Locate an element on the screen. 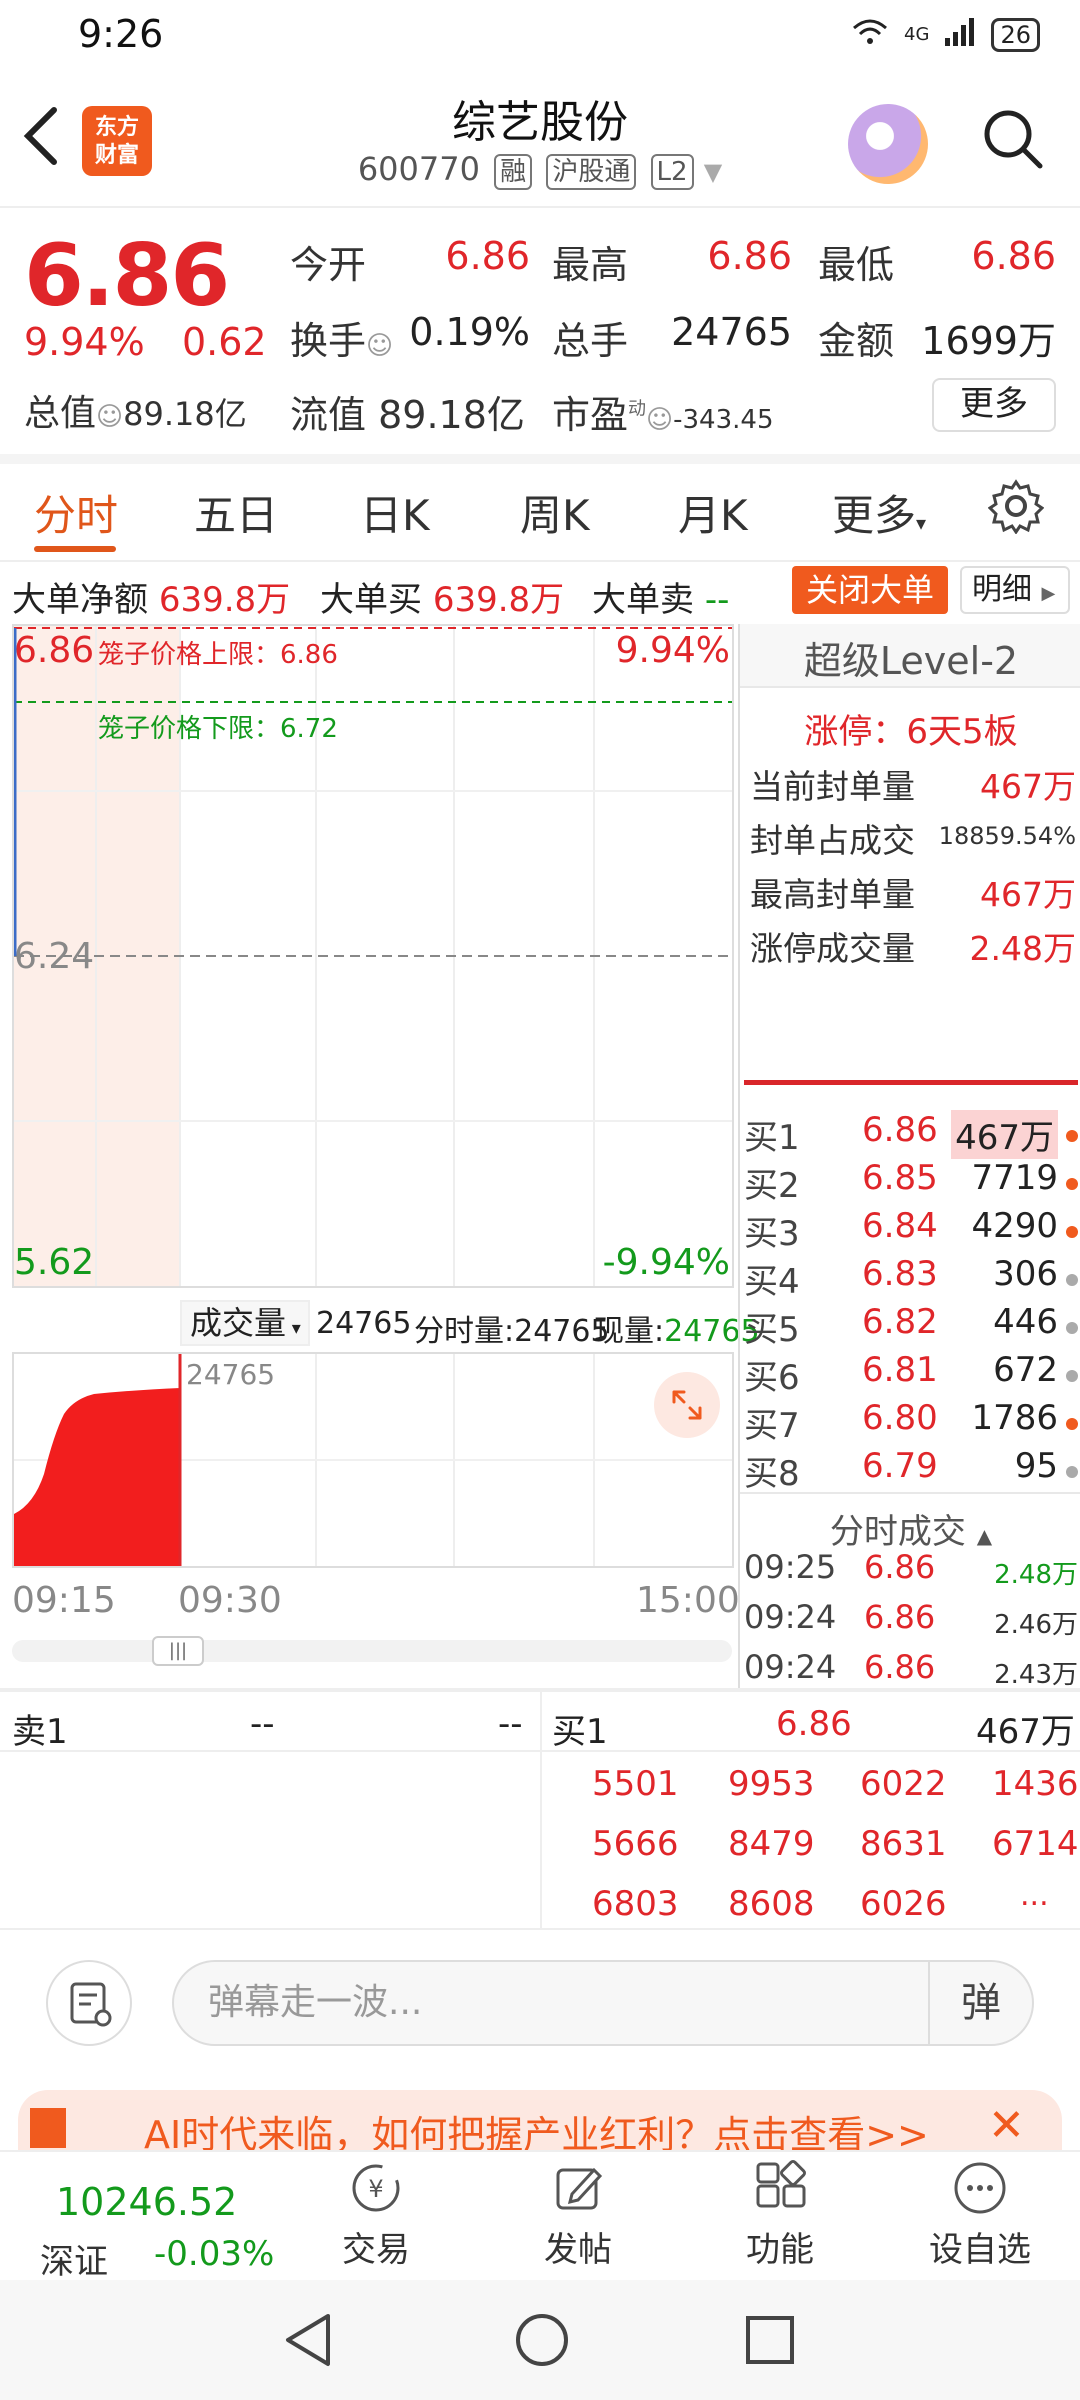  status-time: 9:26 is located at coordinates (121, 34).